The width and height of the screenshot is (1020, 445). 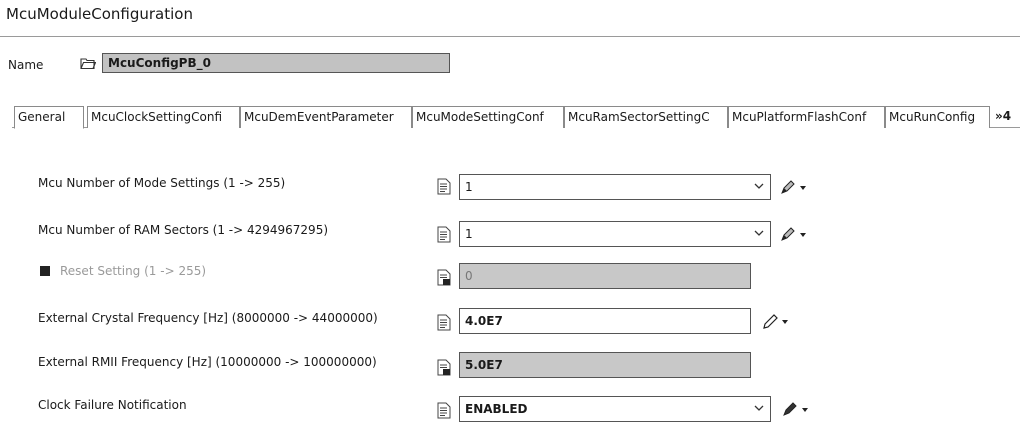 What do you see at coordinates (615, 234) in the screenshot?
I see `ram-sectors-dropdown: 1` at bounding box center [615, 234].